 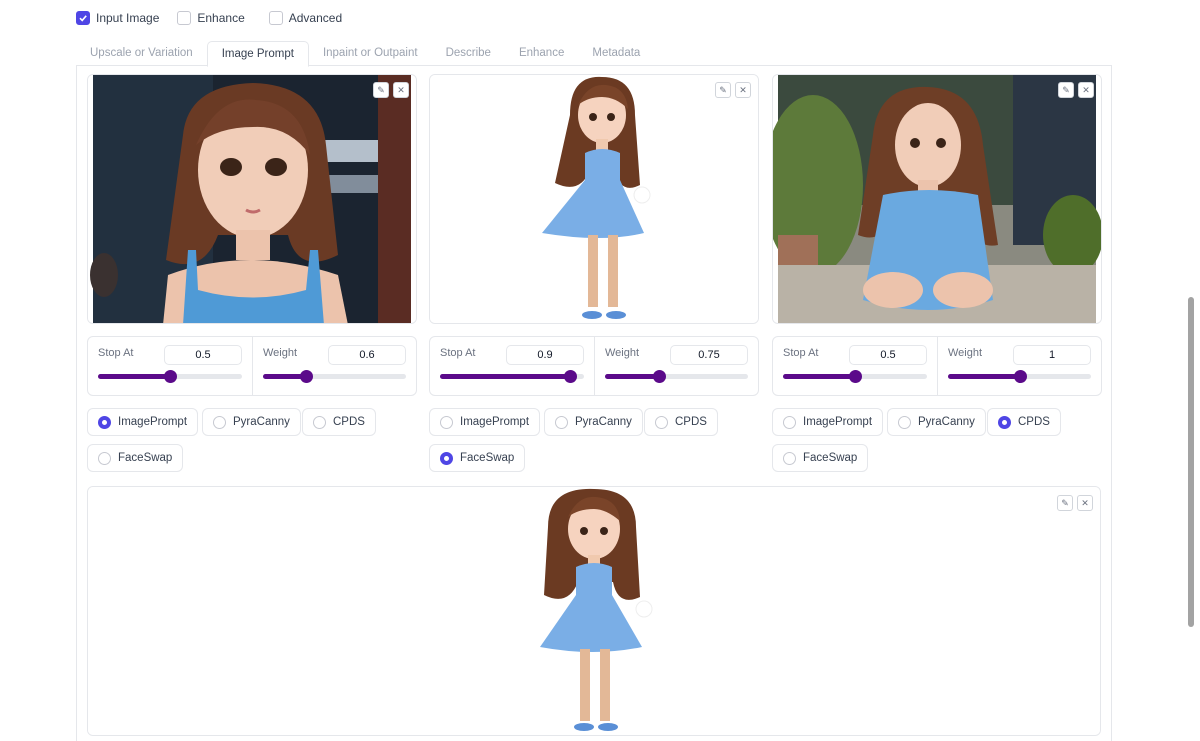 I want to click on tab-inpaint-or-outpaint: Inpaint or Outpaint, so click(x=370, y=53).